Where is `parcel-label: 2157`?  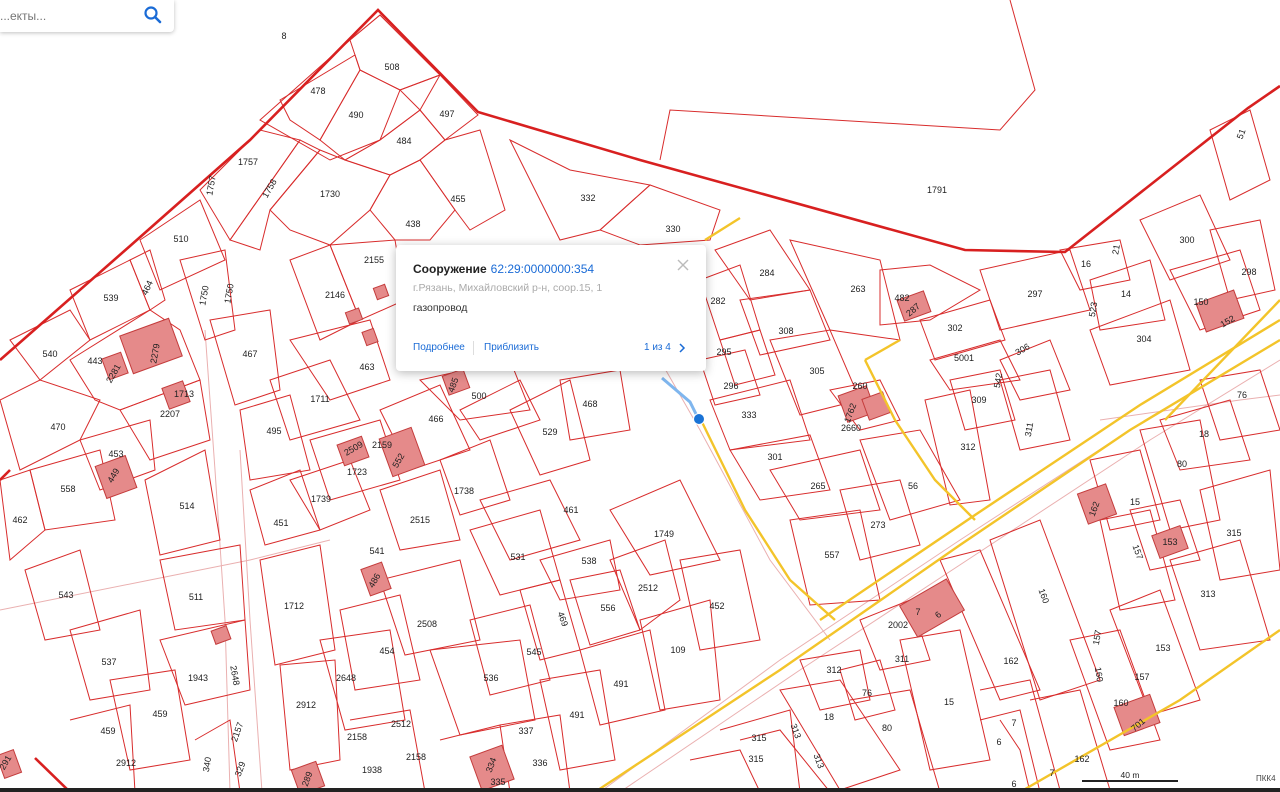 parcel-label: 2157 is located at coordinates (237, 732).